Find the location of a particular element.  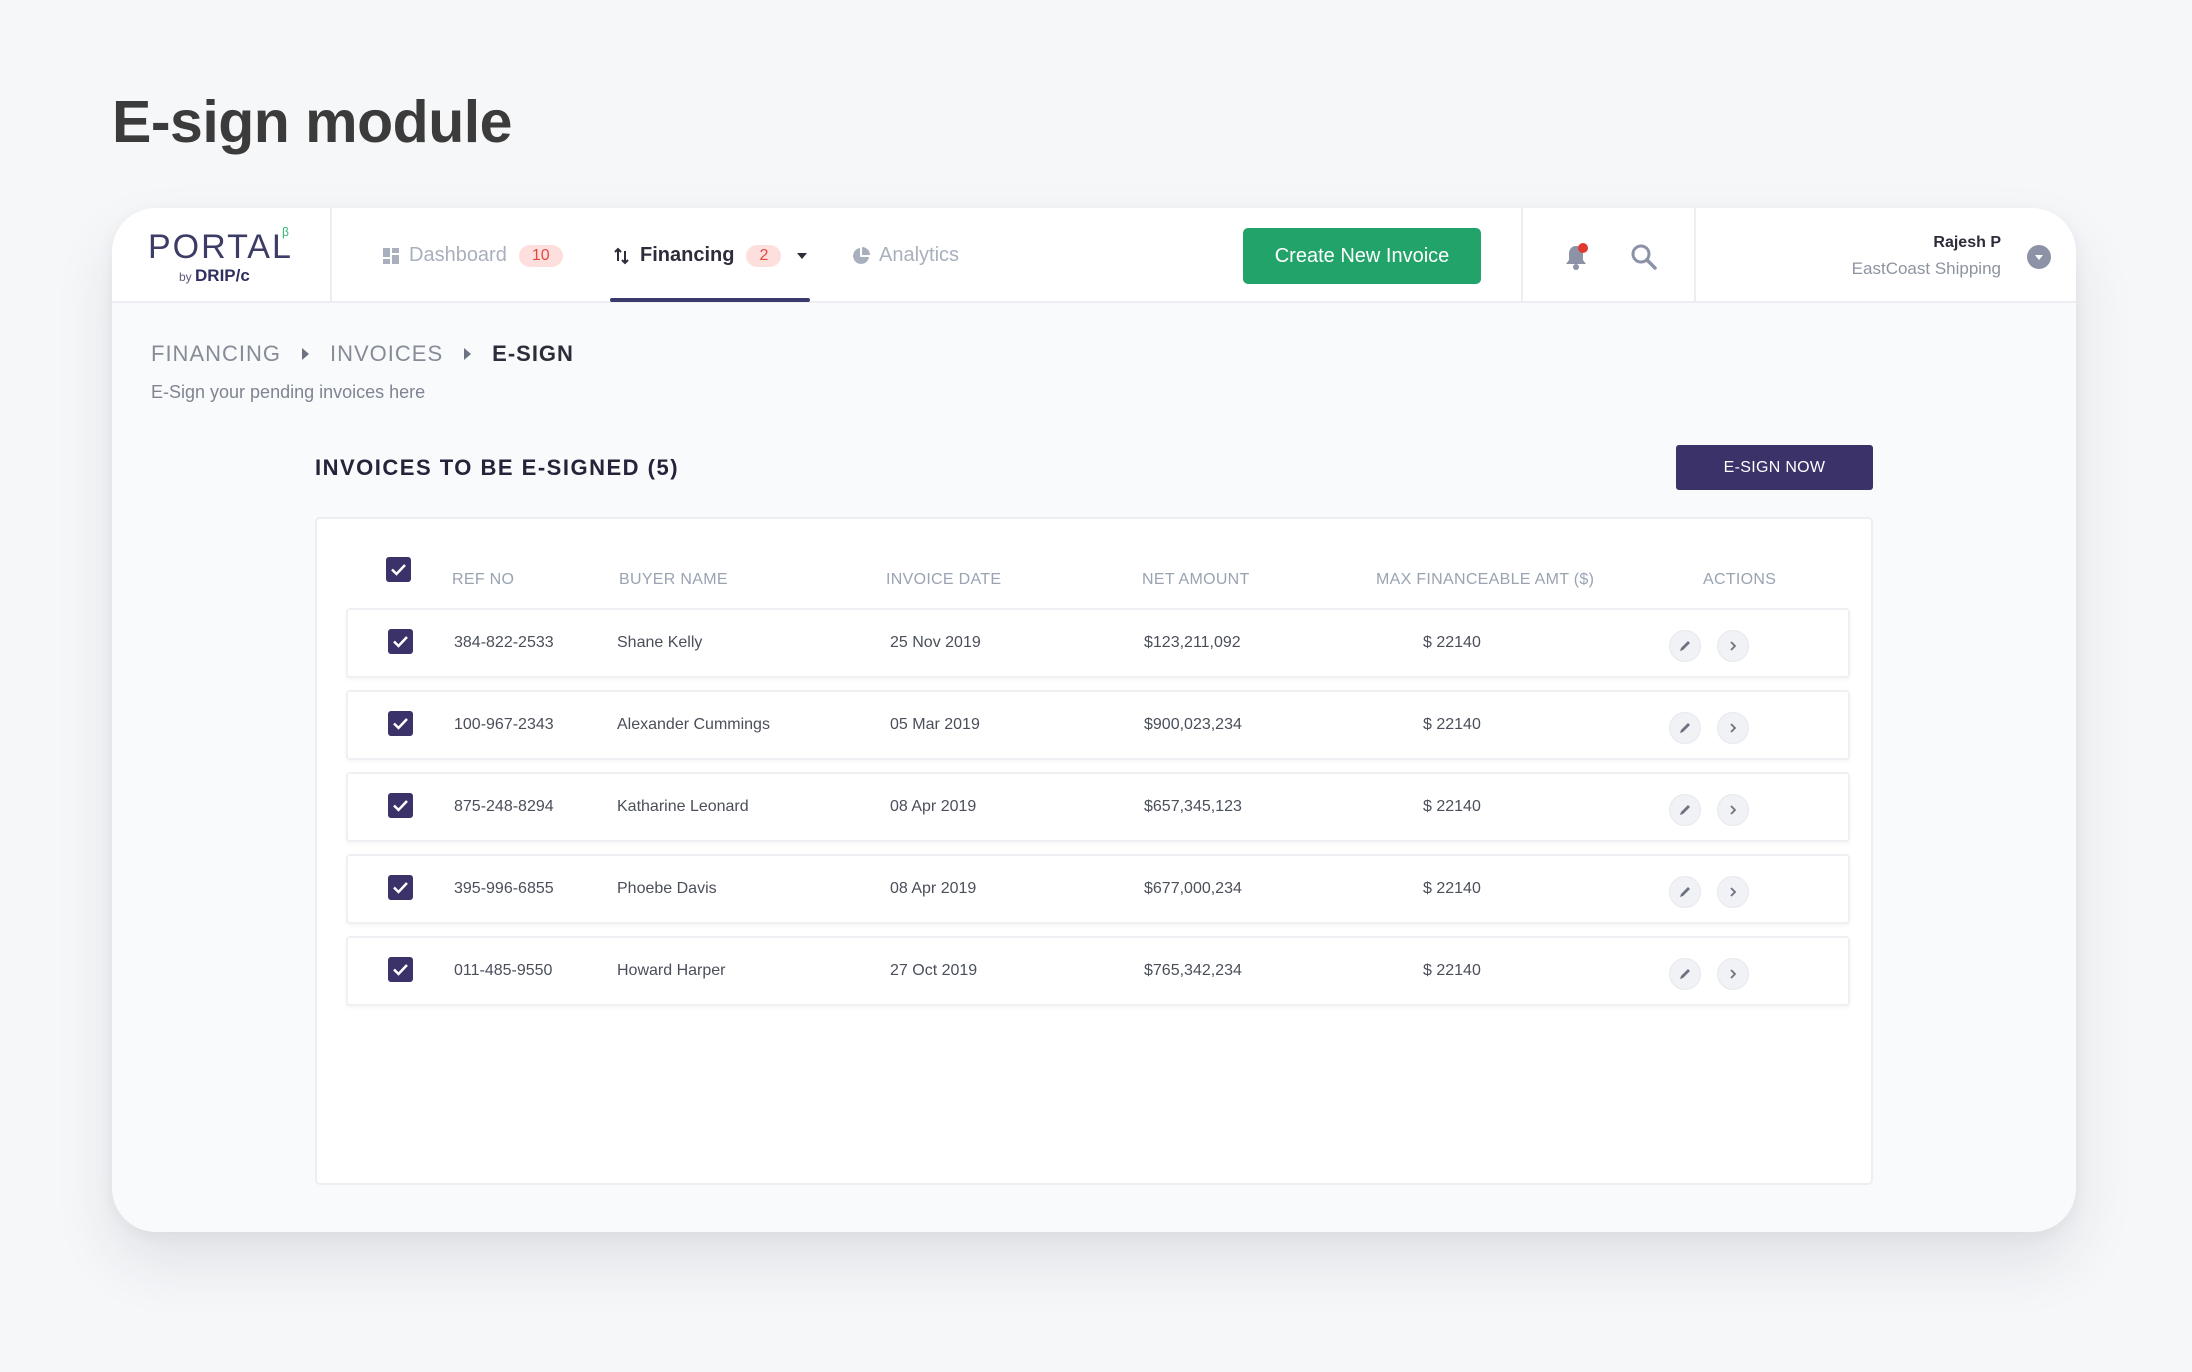

cell-net-amount: $677,000,234 is located at coordinates (1193, 888).